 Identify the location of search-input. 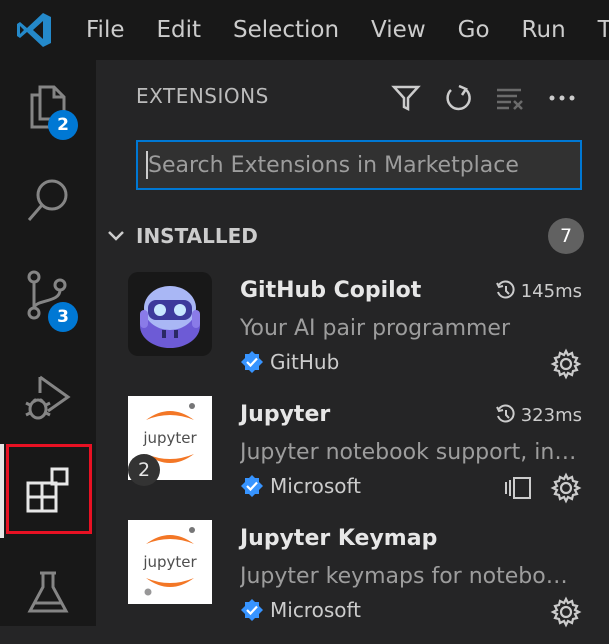
(358, 165).